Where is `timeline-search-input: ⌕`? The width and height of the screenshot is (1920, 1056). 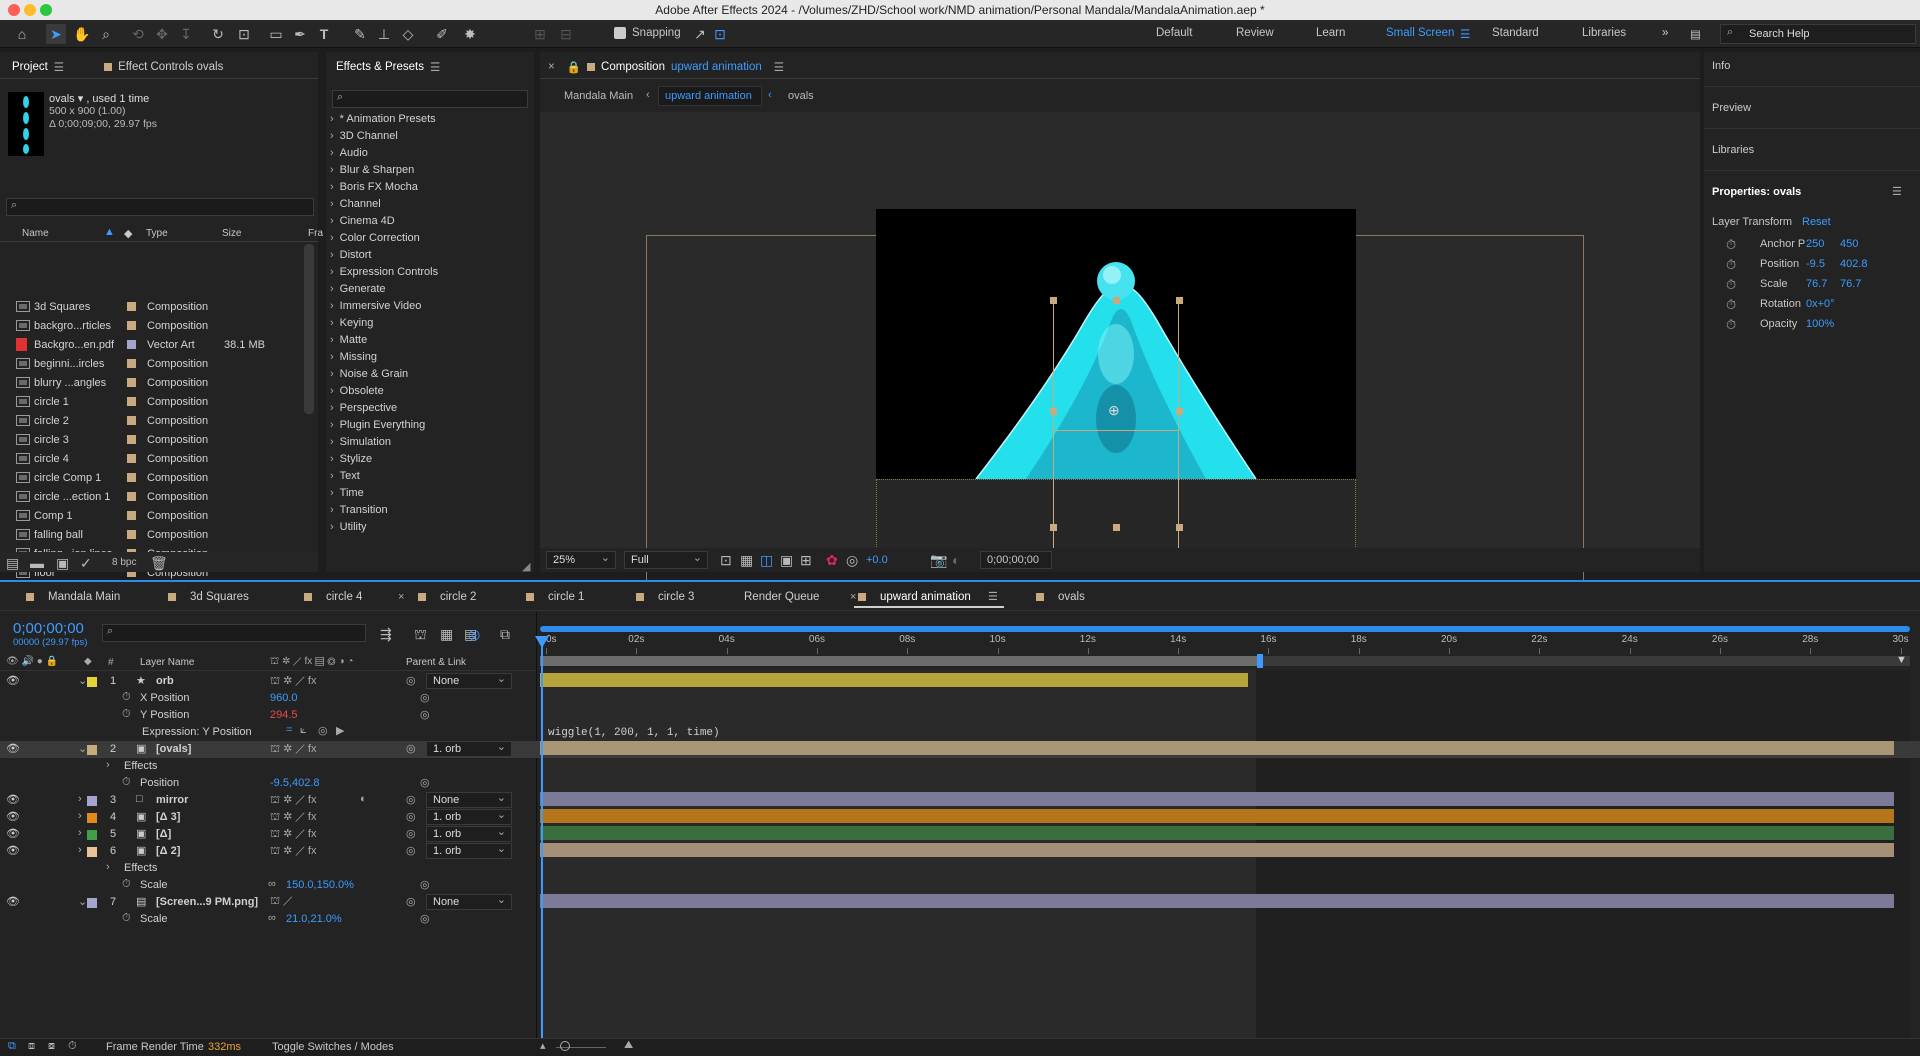 timeline-search-input: ⌕ is located at coordinates (234, 633).